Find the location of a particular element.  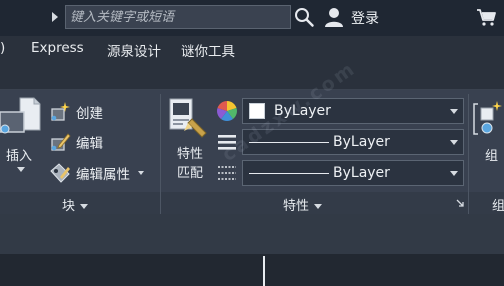

edit-attributes-button: 编辑属性 is located at coordinates (96, 173).